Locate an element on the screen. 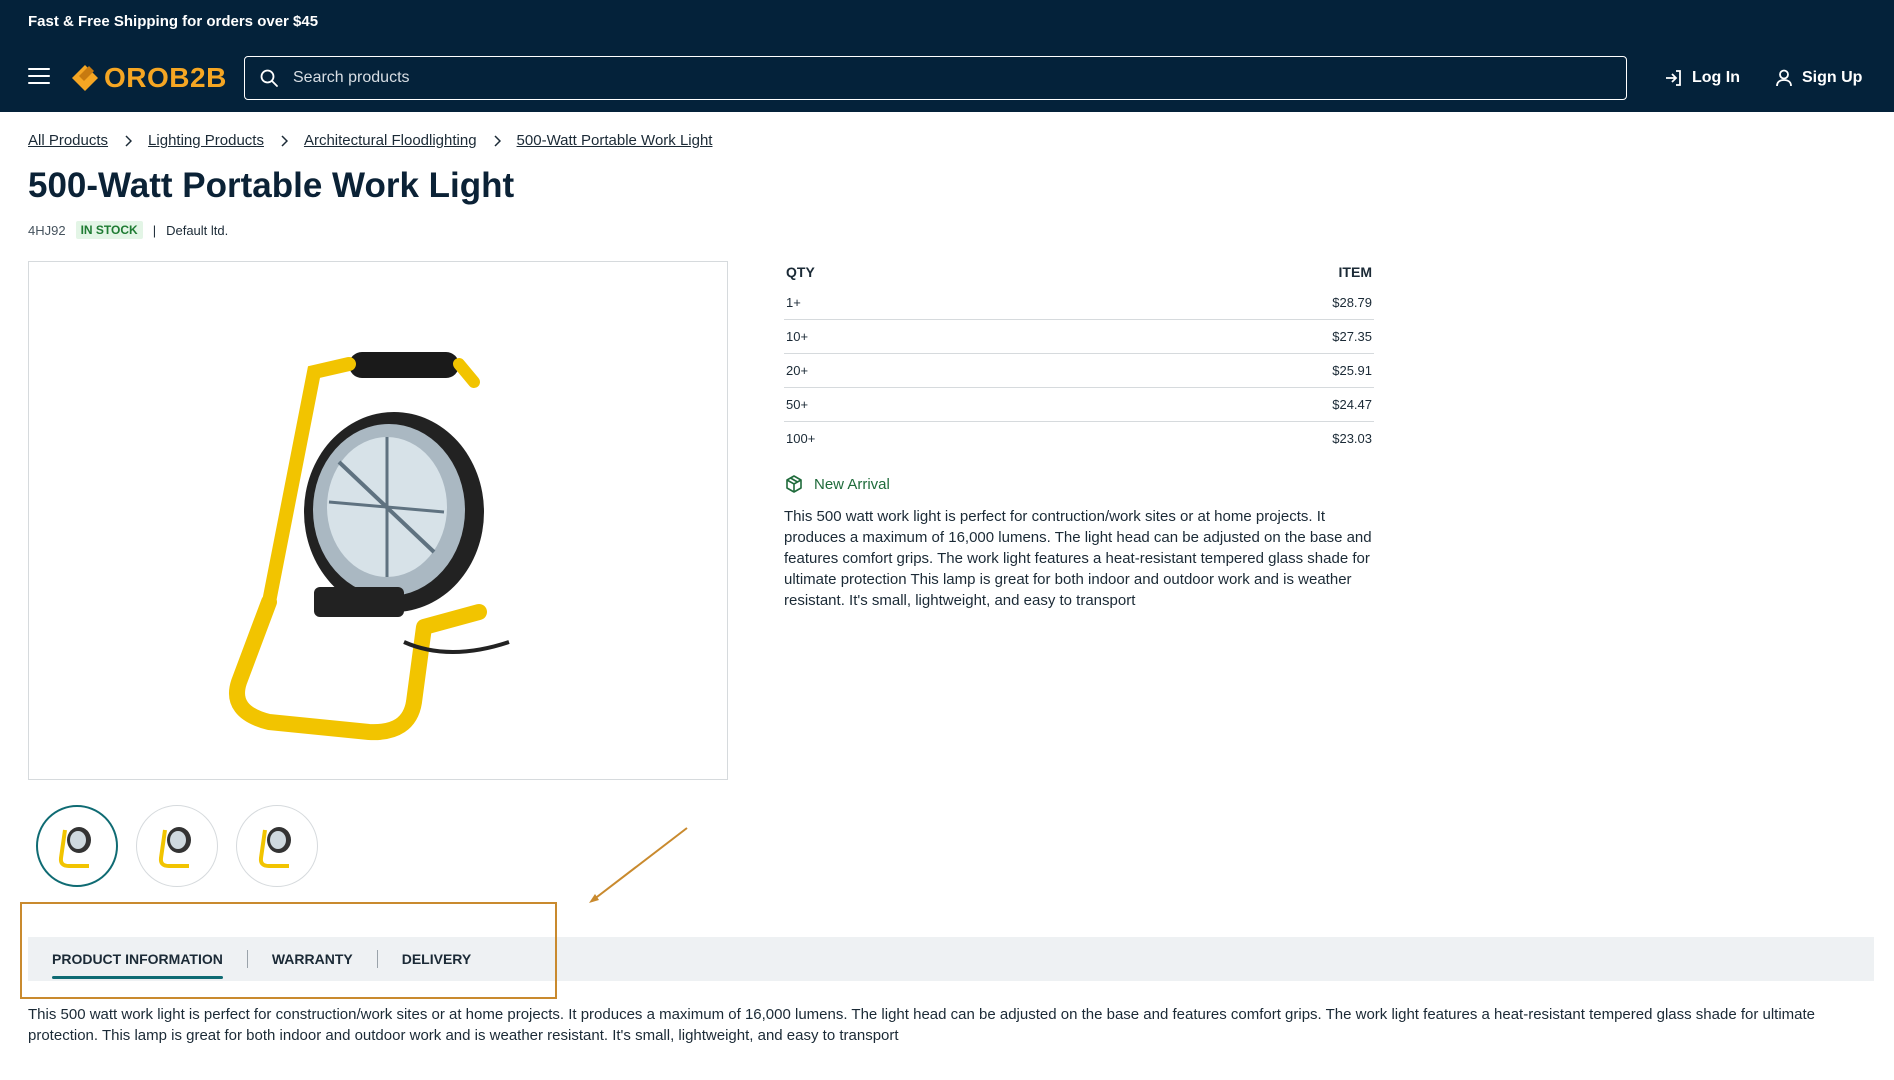 The width and height of the screenshot is (1894, 1080). thumbnail-list is located at coordinates (186, 846).